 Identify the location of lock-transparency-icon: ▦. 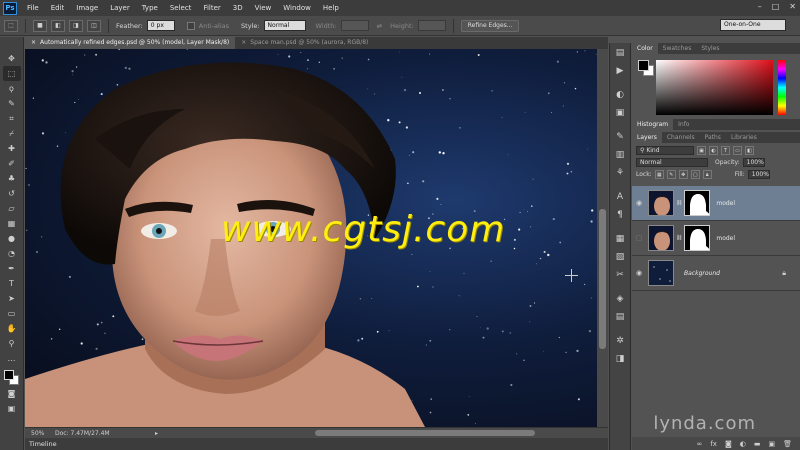
(659, 174).